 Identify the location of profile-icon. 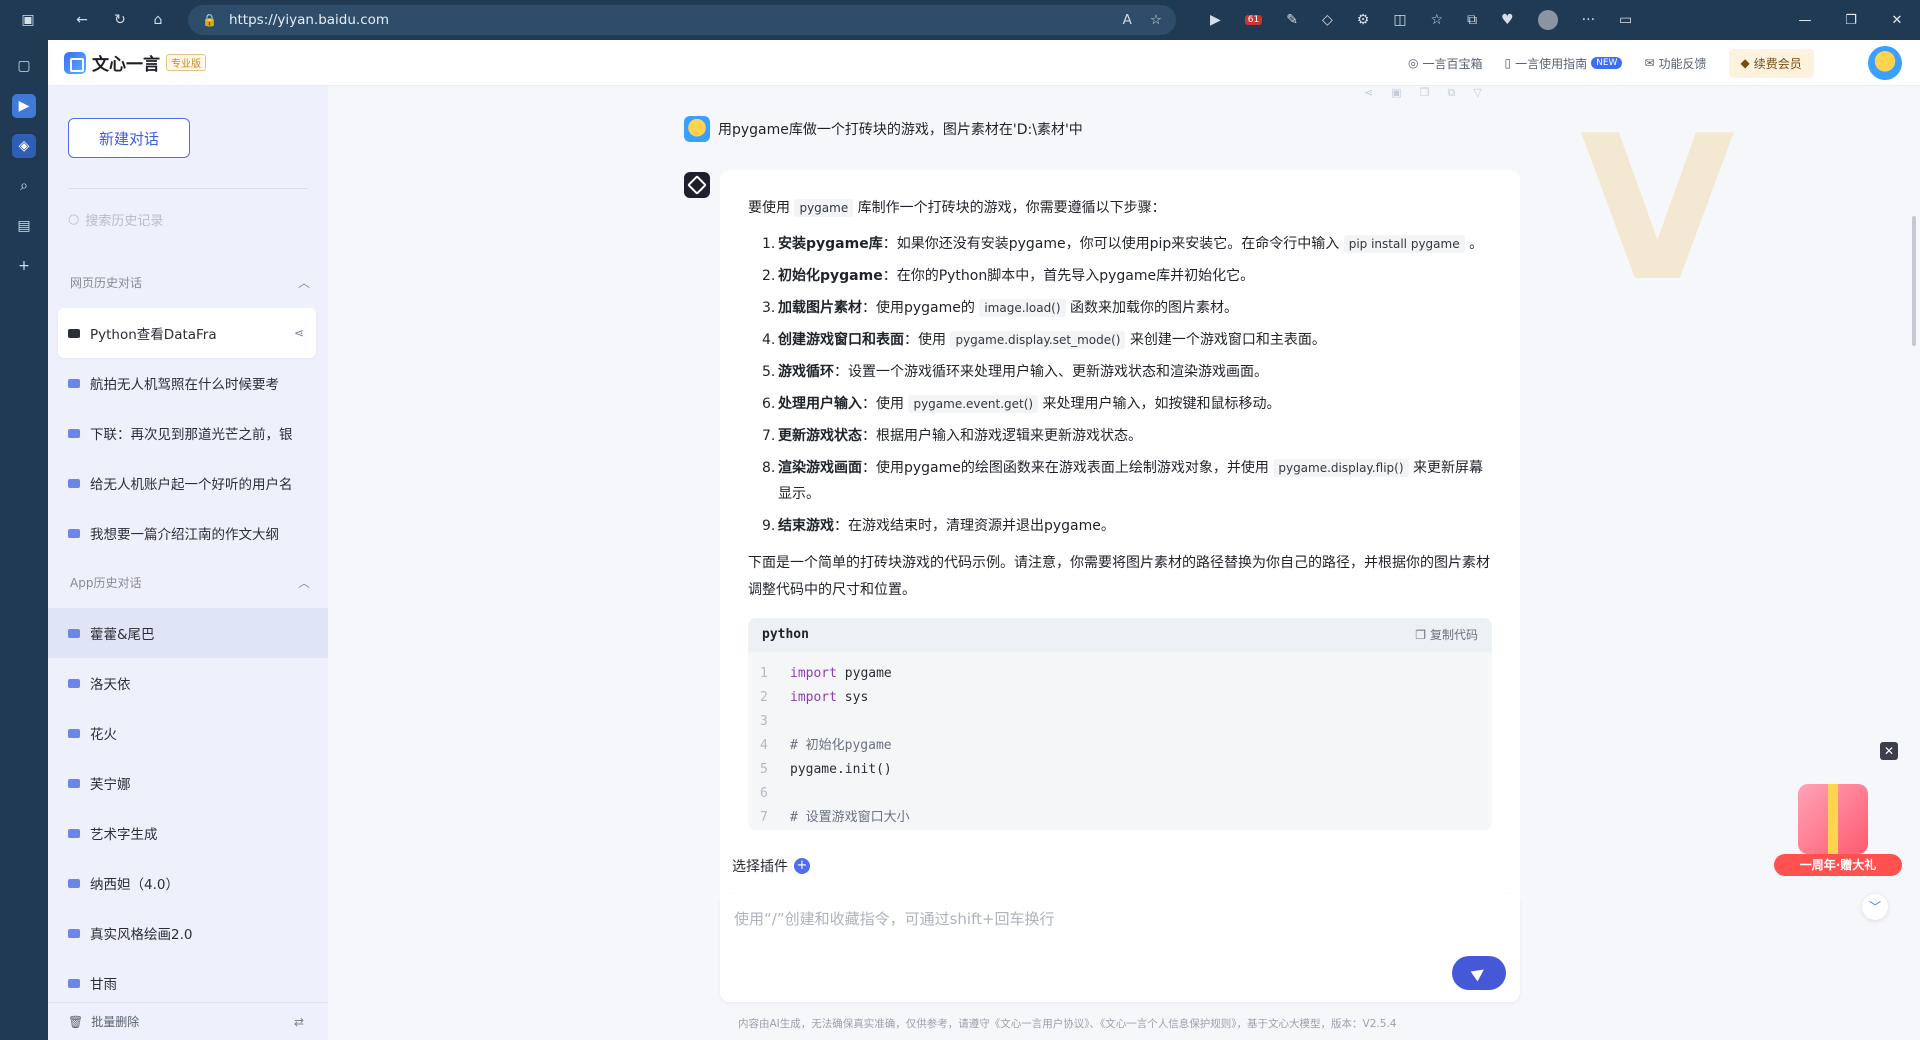
(1547, 20).